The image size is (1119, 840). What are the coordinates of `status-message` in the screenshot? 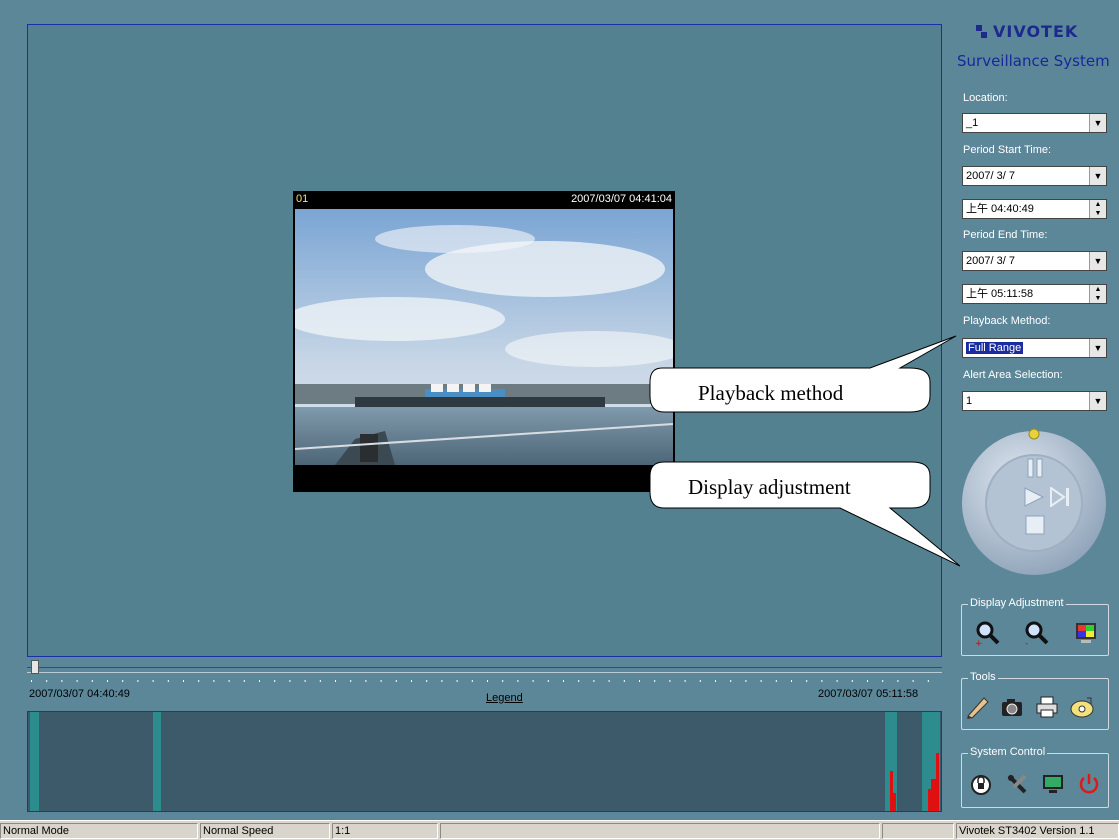 It's located at (660, 831).